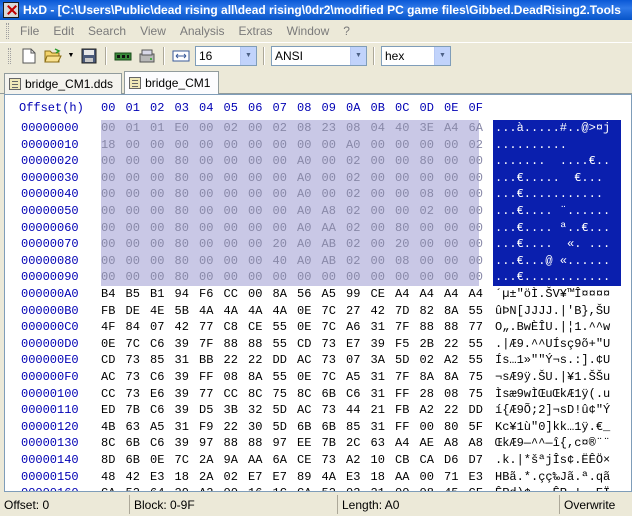 Image resolution: width=632 pixels, height=516 pixels. I want to click on ascii-text: ¬sÆ9ÿ.ŠU.|¥1.ŠŠu, so click(552, 377).